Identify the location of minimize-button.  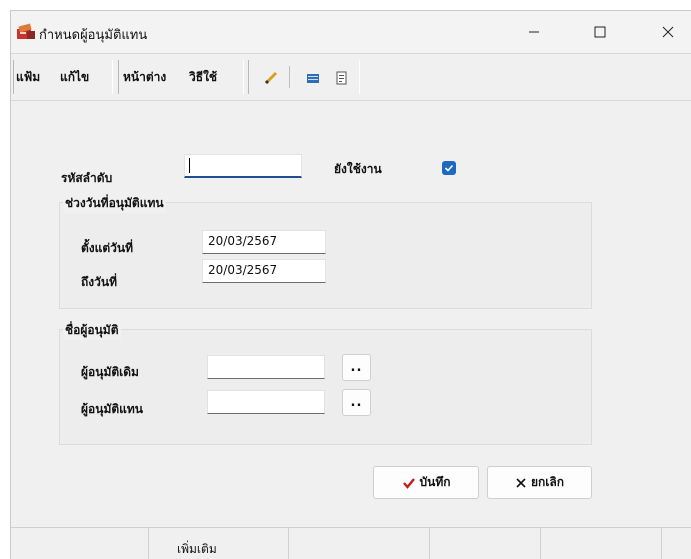
(534, 32).